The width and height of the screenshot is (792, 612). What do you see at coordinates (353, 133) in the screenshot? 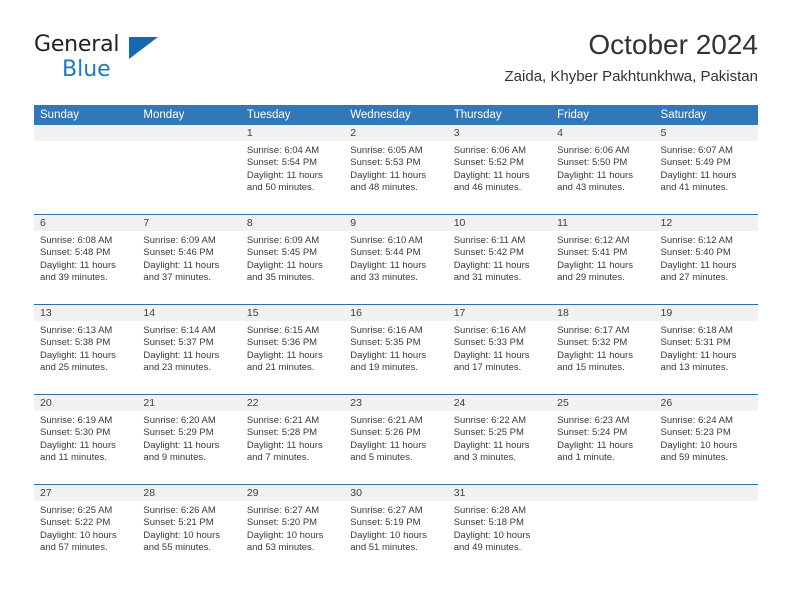
I see `day-number: 2` at bounding box center [353, 133].